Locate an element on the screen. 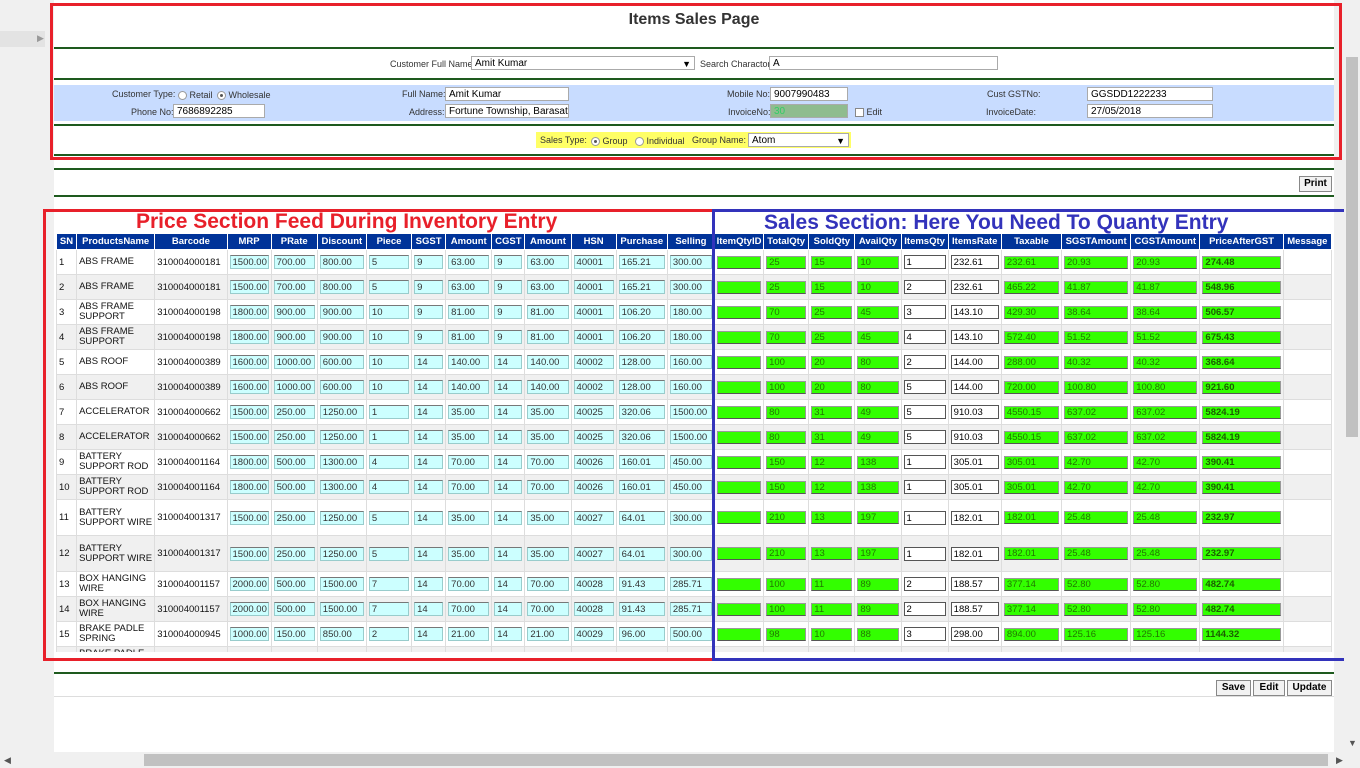  scroll-left-arrow-icon: ◀ is located at coordinates (7, 760).